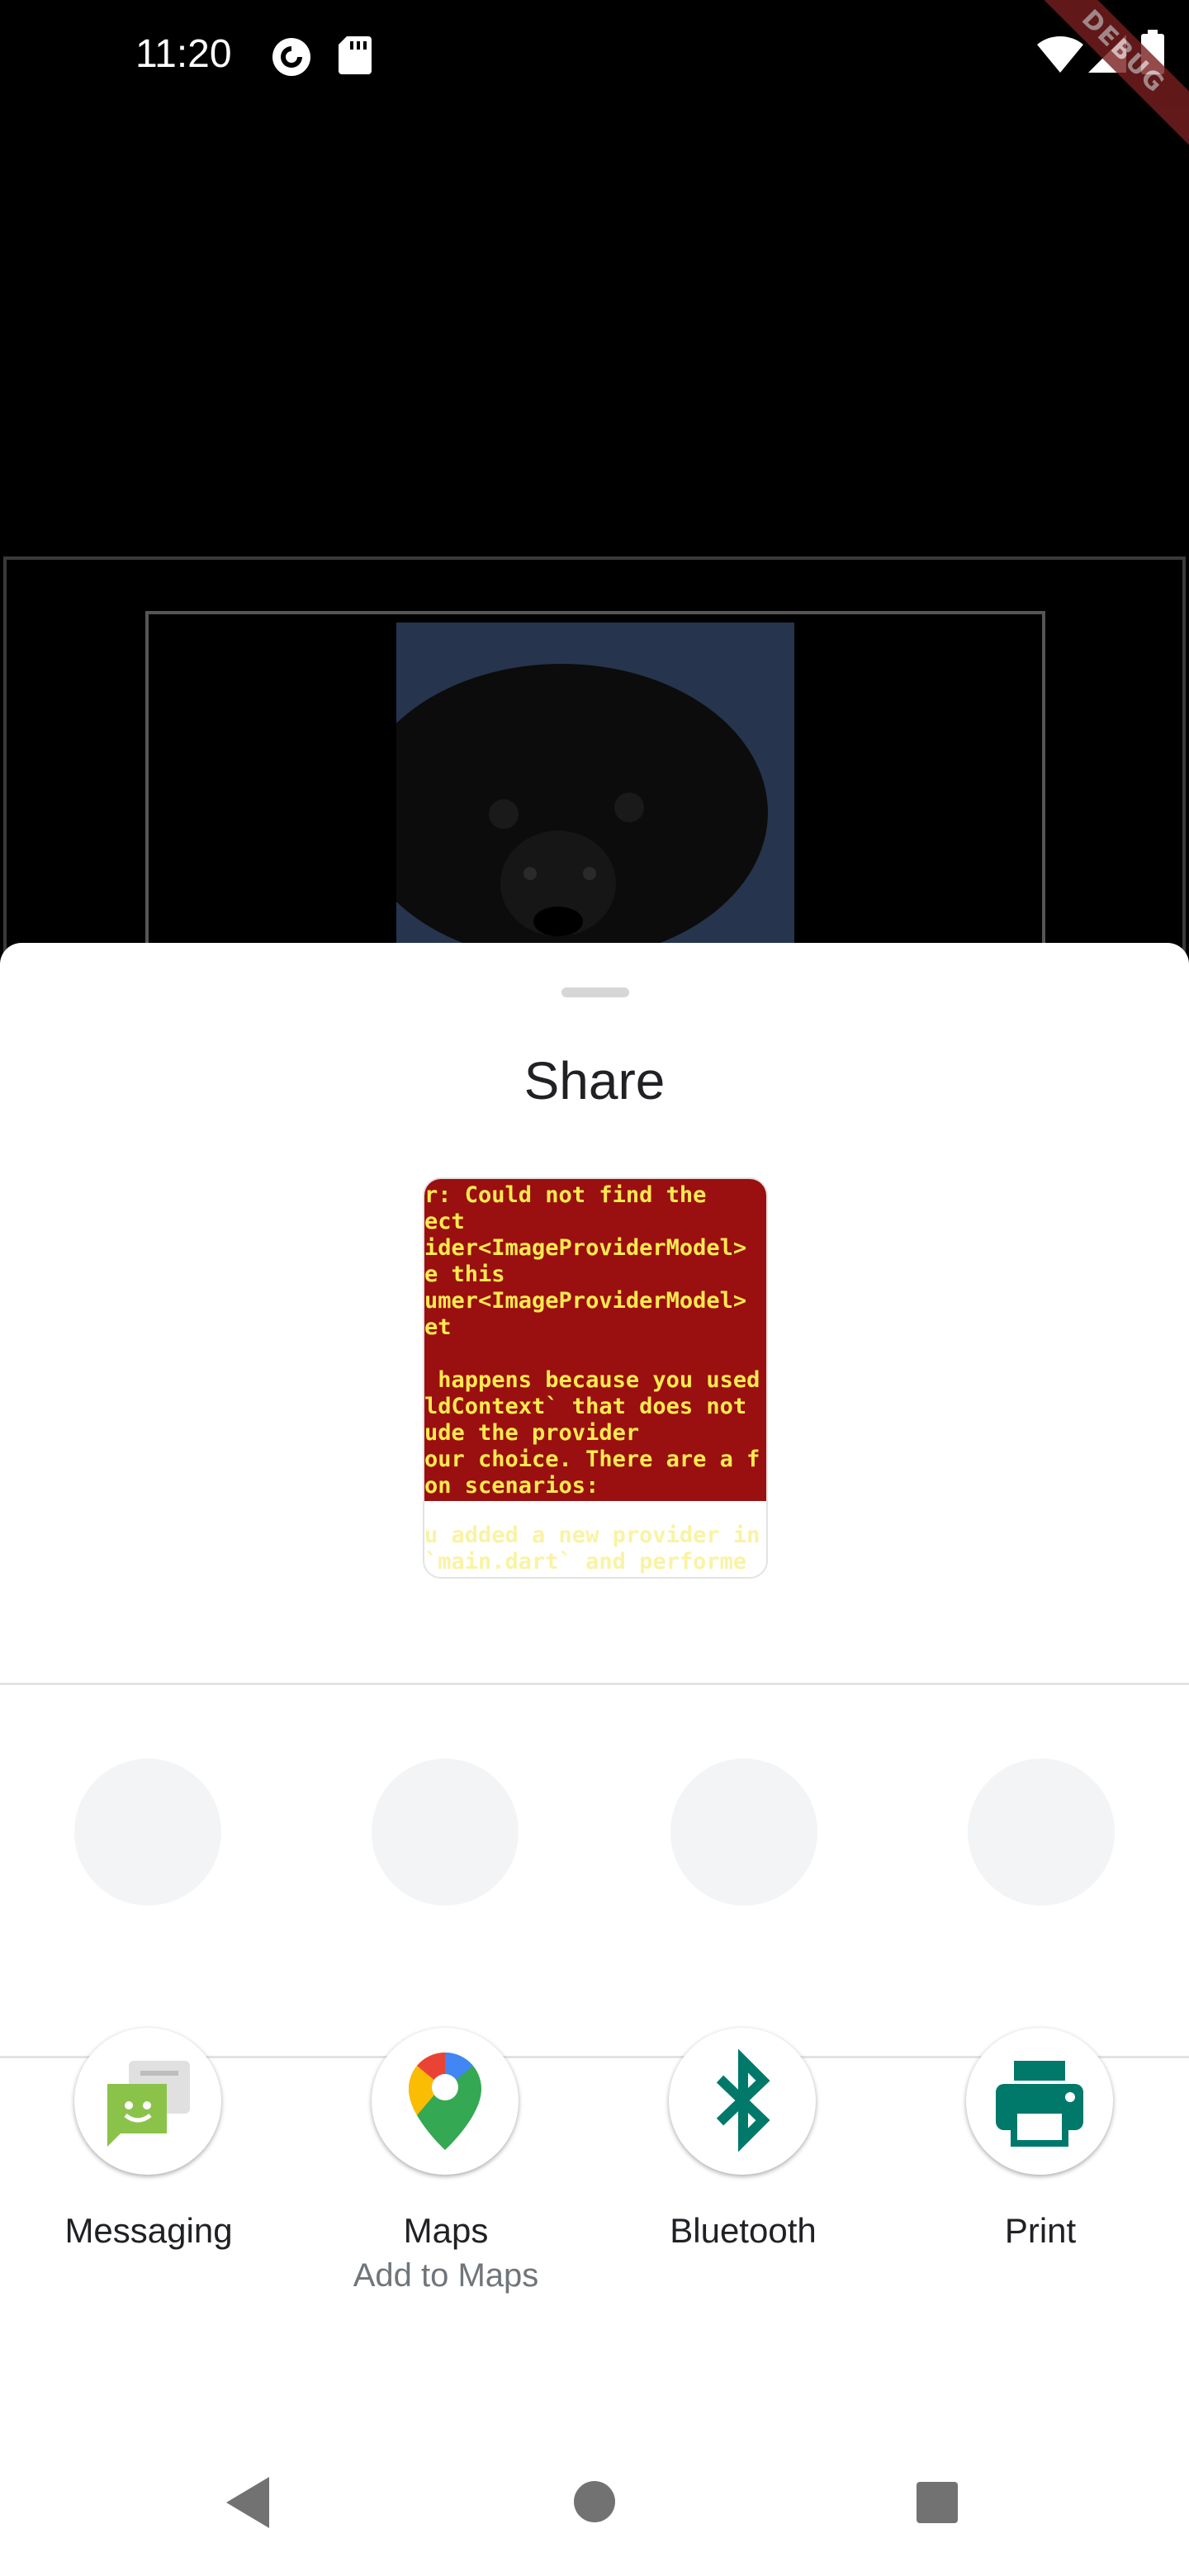 The image size is (1189, 2576). I want to click on bear-image, so click(595, 788).